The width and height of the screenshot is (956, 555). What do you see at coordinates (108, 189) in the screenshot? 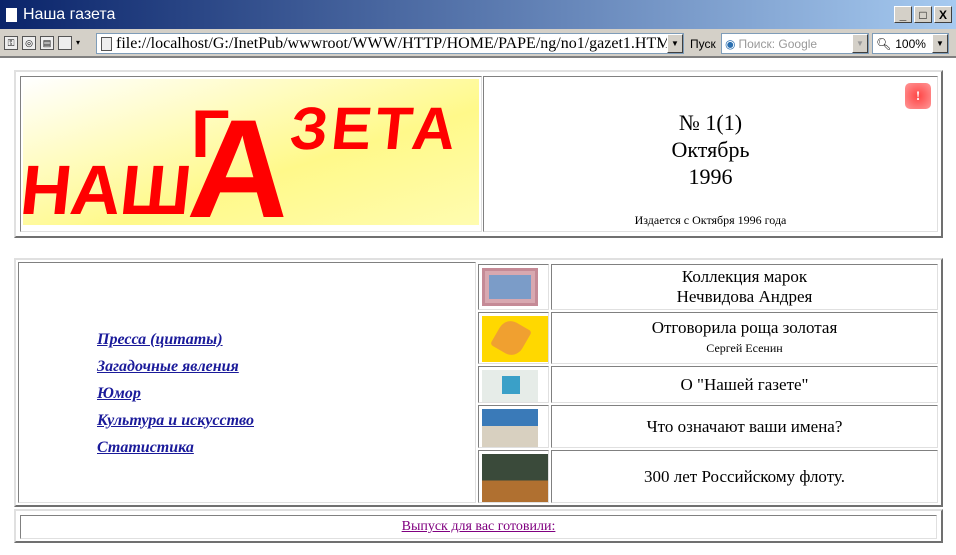
I see `svg-text: НАШ` at bounding box center [108, 189].